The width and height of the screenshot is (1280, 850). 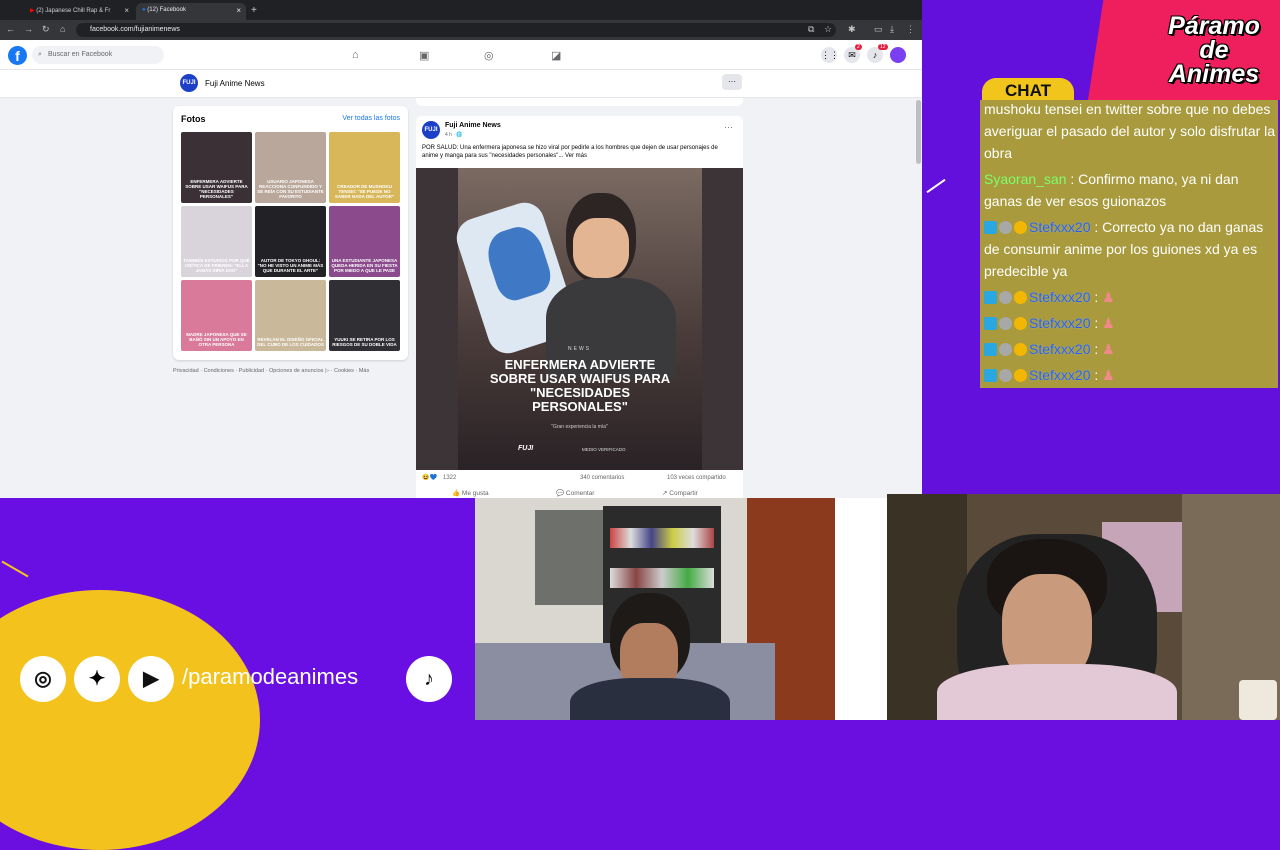 I want to click on post-author-avatar: FUJI, so click(x=431, y=130).